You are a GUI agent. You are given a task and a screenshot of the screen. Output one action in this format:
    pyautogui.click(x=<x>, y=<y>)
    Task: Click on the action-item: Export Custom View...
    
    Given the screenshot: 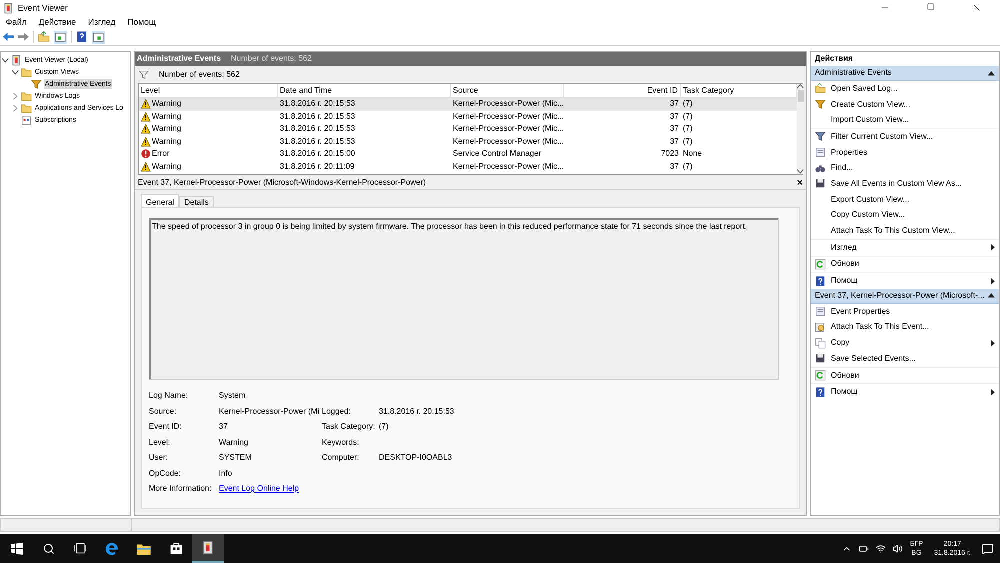 What is the action you would take?
    pyautogui.click(x=905, y=200)
    